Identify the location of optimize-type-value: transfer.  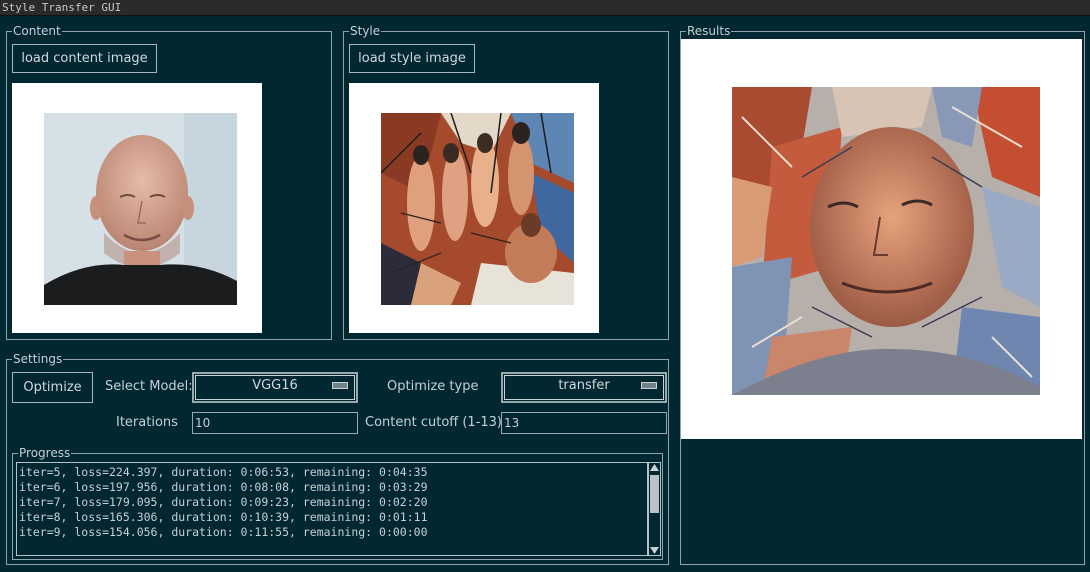
(584, 385).